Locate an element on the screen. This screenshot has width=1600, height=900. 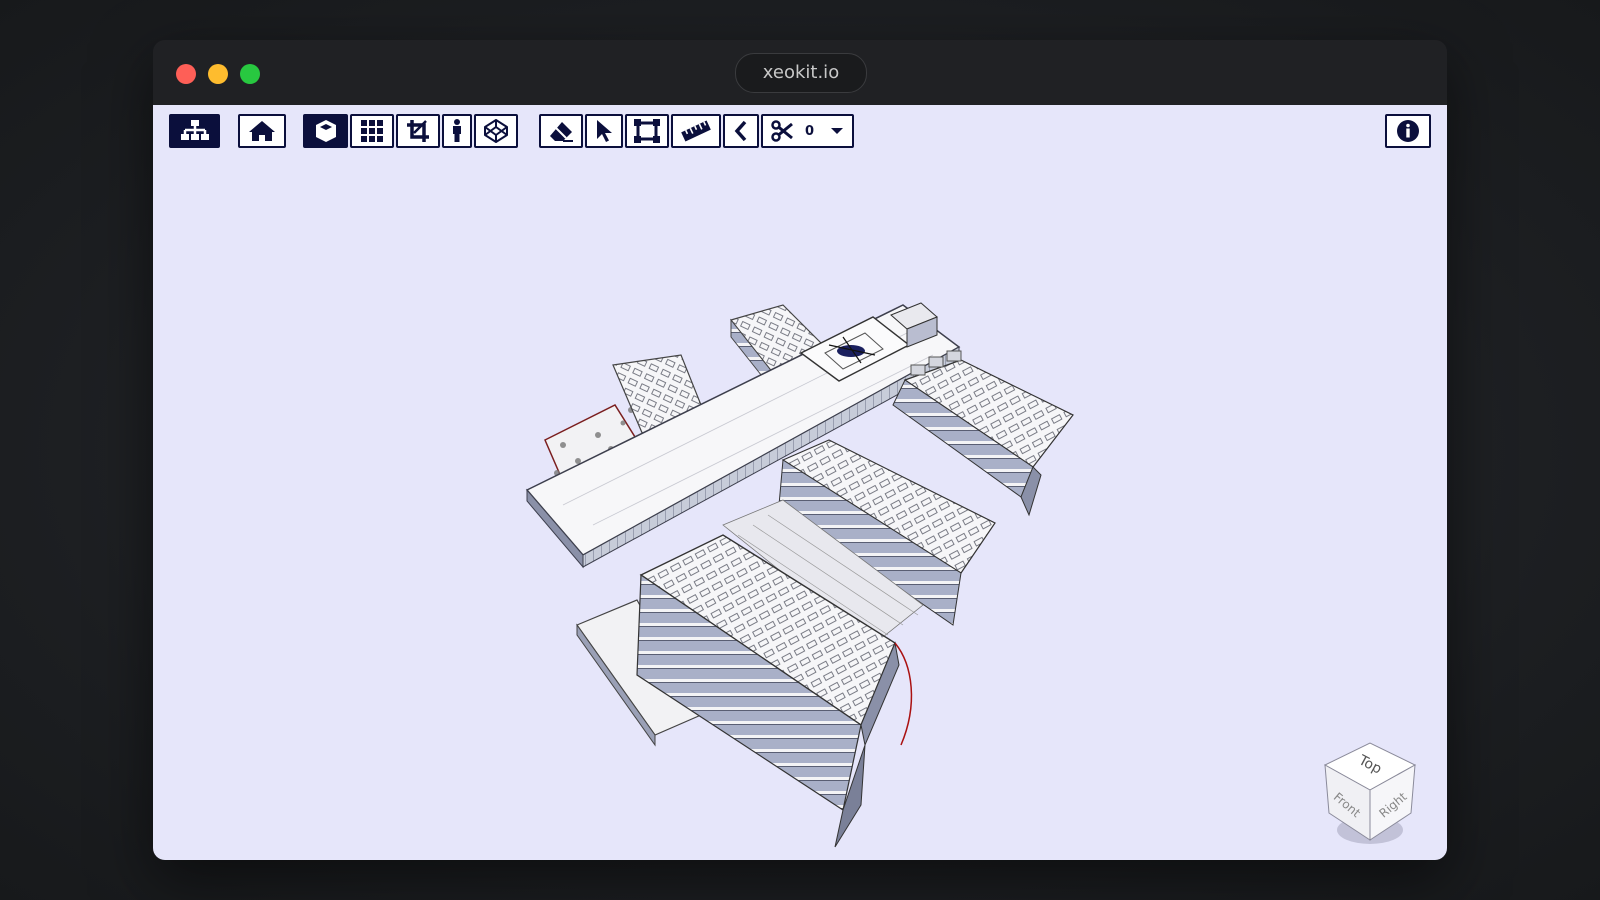
title-bar: xeokit.io is located at coordinates (800, 72).